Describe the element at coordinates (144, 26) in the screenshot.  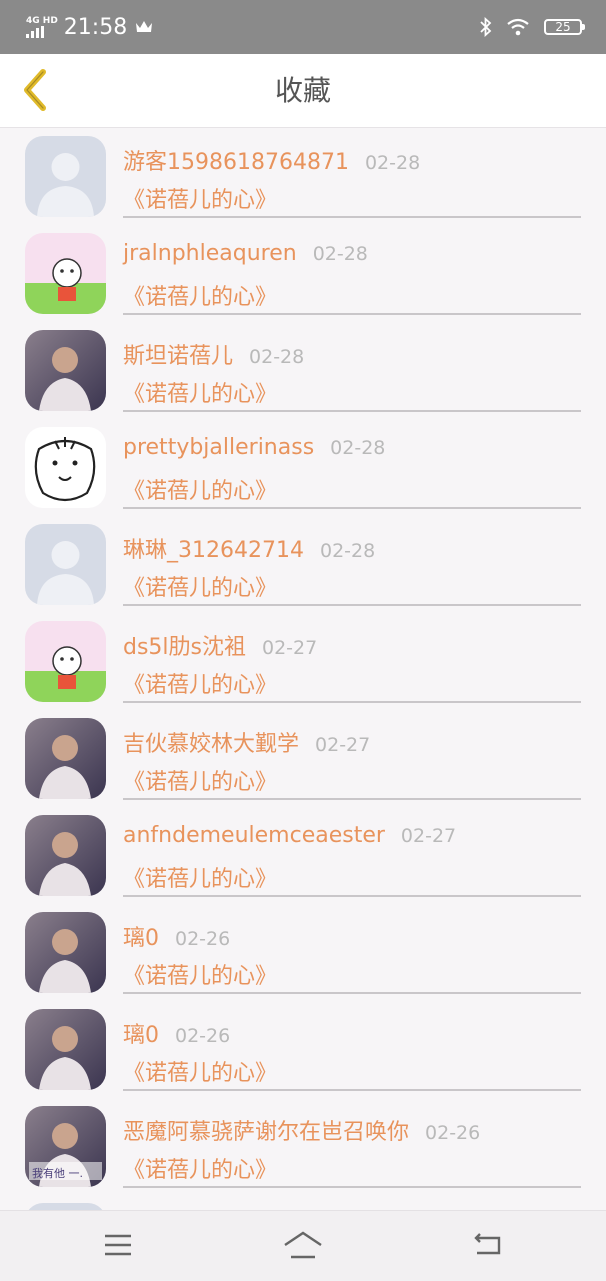
I see `crown-icon` at that location.